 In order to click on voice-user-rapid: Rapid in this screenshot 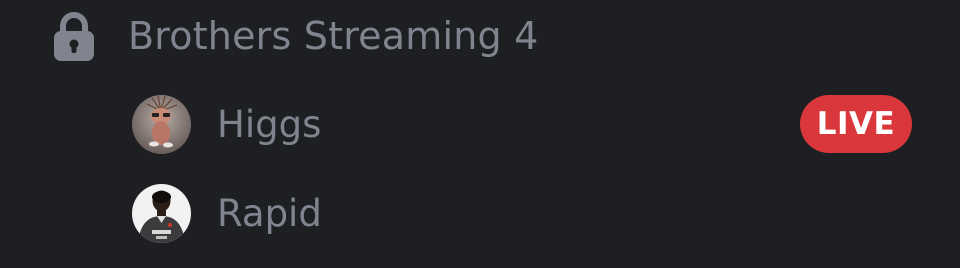, I will do `click(227, 213)`.